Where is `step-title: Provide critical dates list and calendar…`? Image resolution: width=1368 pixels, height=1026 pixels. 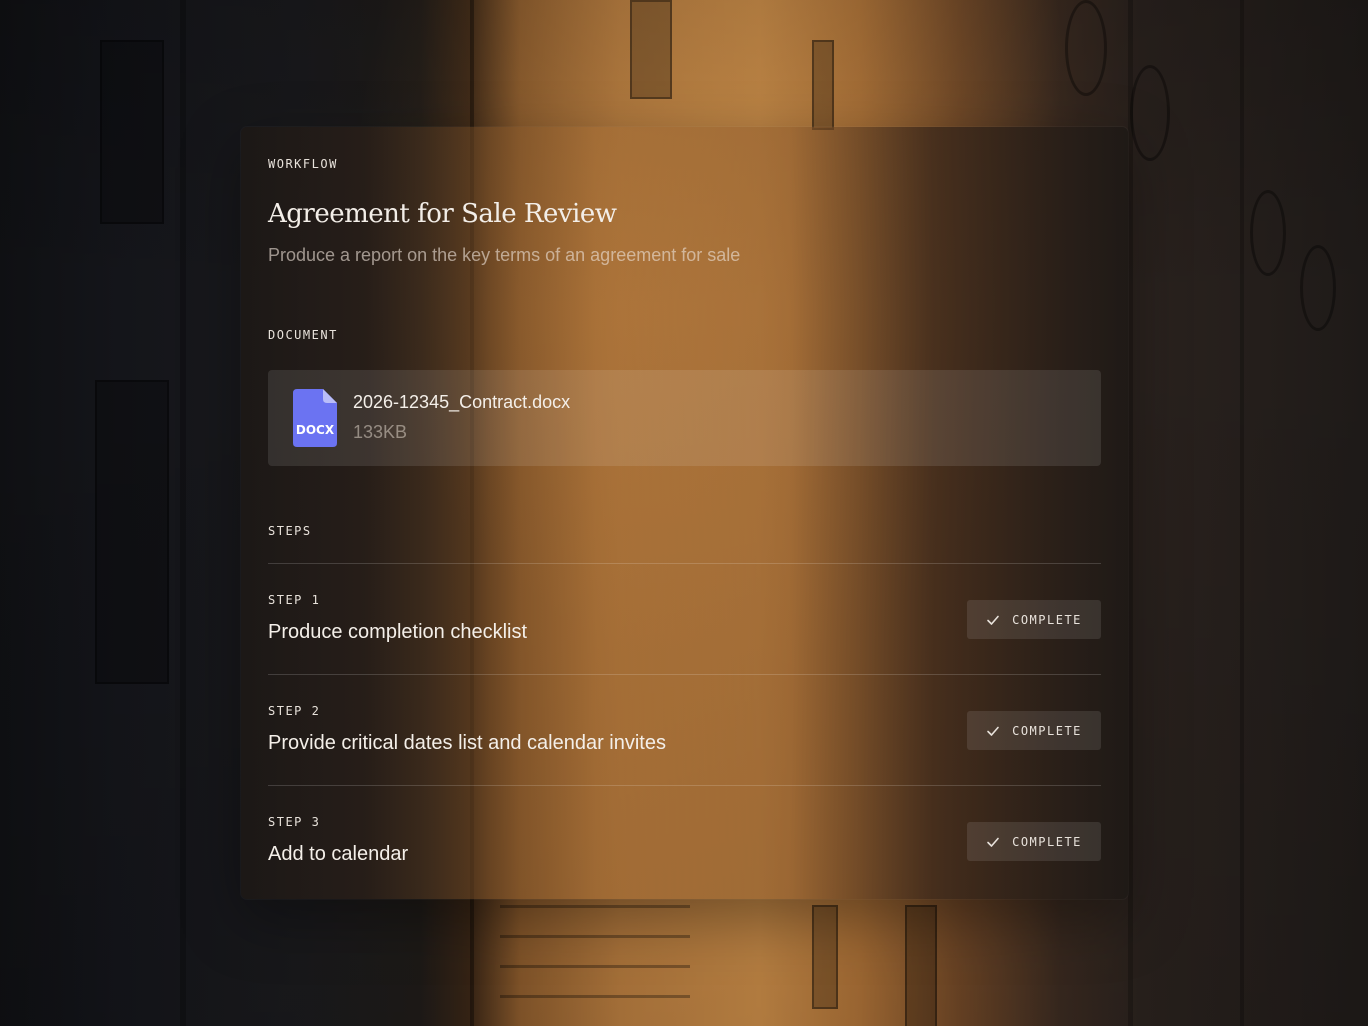
step-title: Provide critical dates list and calendar… is located at coordinates (467, 743).